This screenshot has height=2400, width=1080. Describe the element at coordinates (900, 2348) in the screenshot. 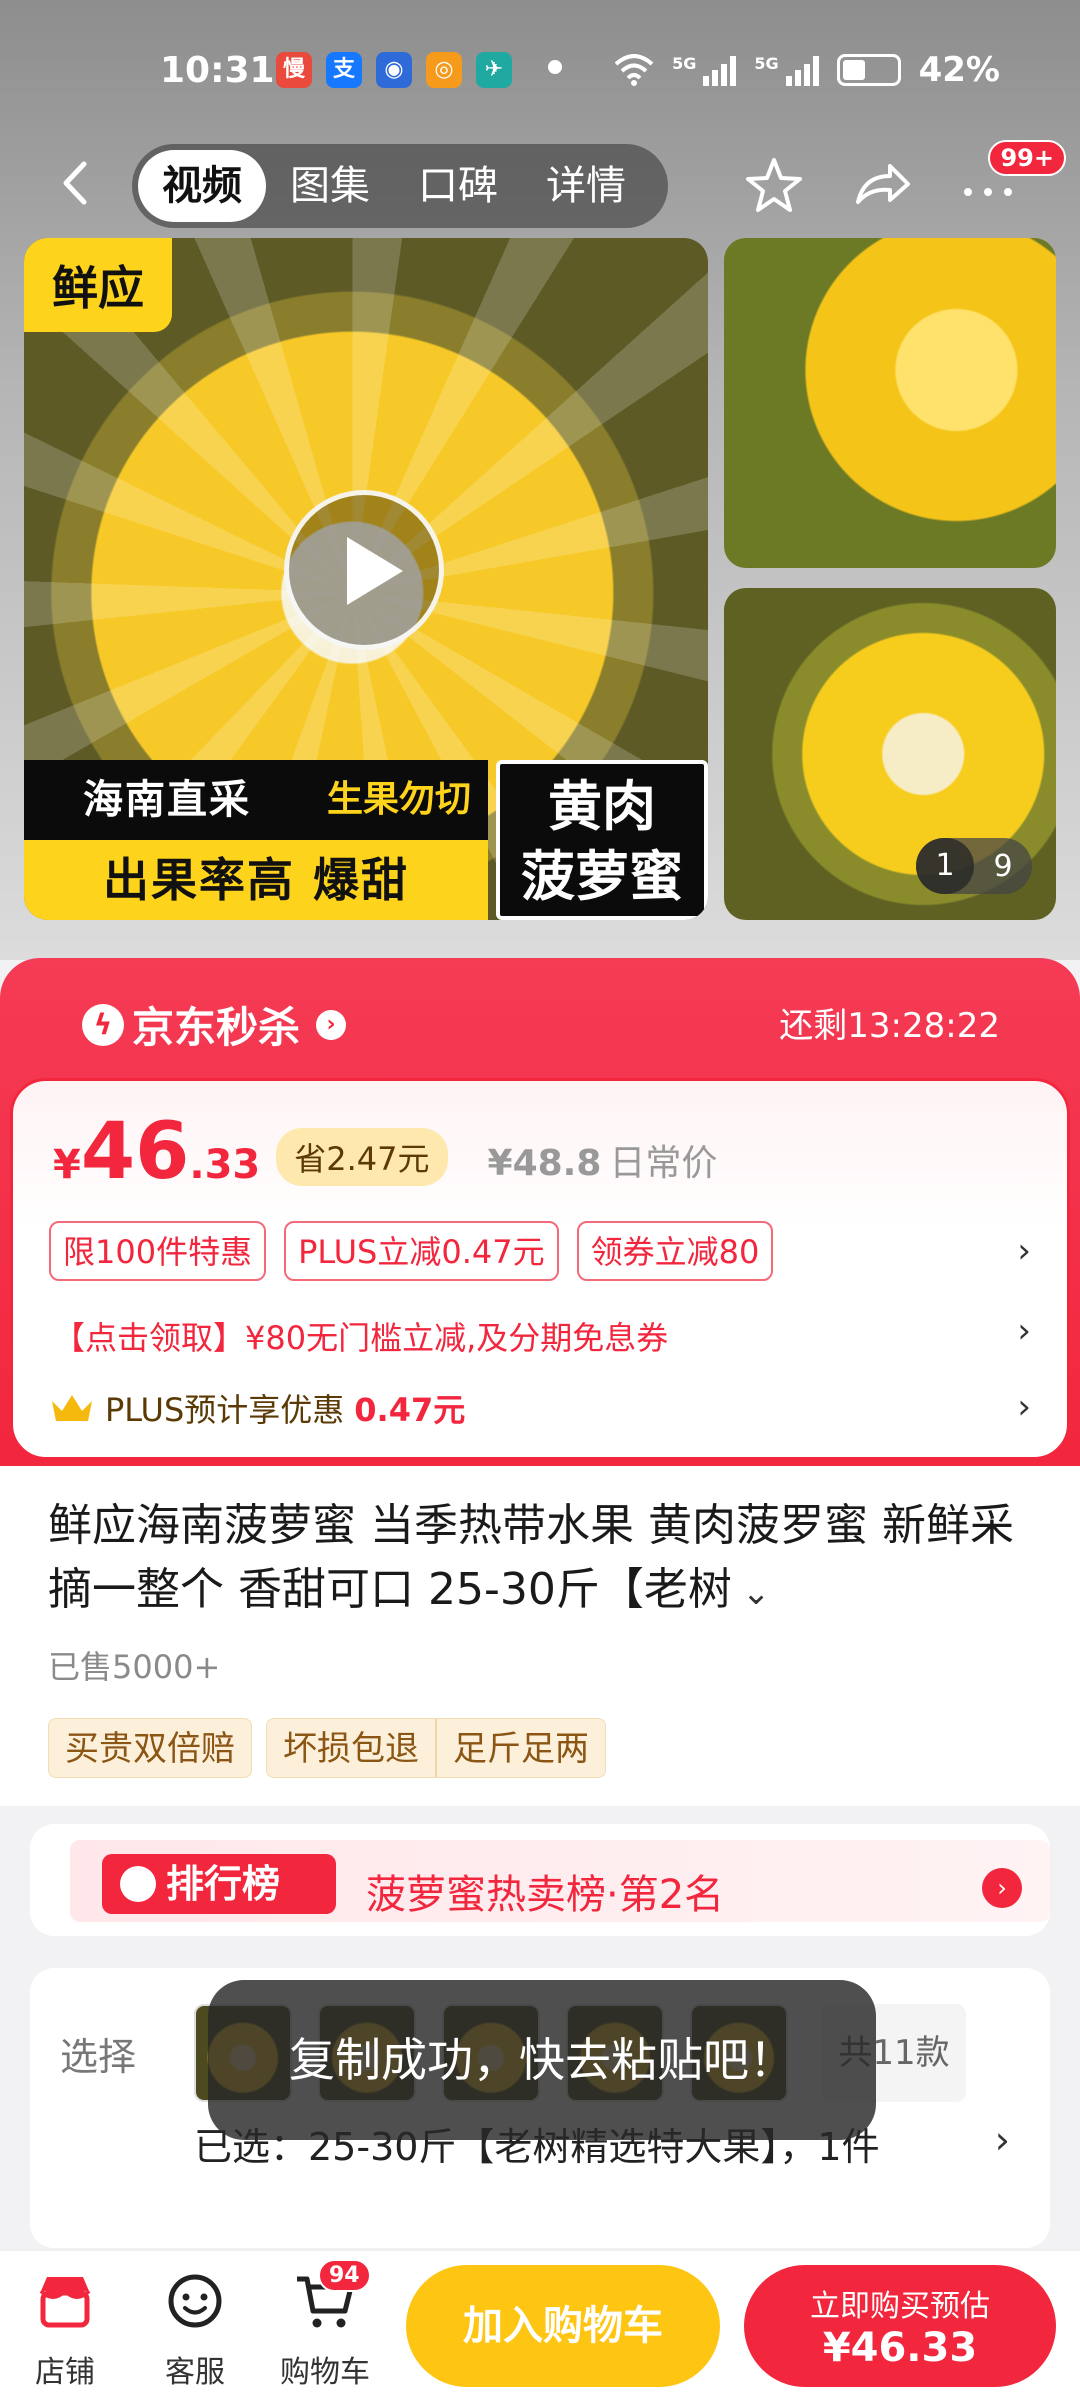

I see `buy-now-price: ¥46.33` at that location.